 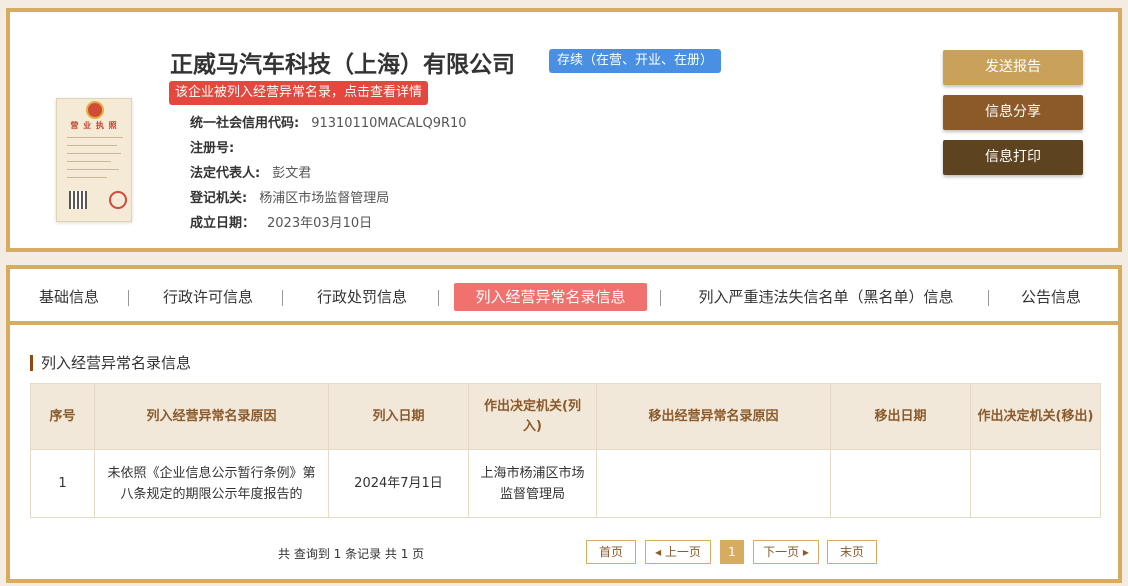 What do you see at coordinates (208, 297) in the screenshot?
I see `tab-admin-license: 行政许可信息` at bounding box center [208, 297].